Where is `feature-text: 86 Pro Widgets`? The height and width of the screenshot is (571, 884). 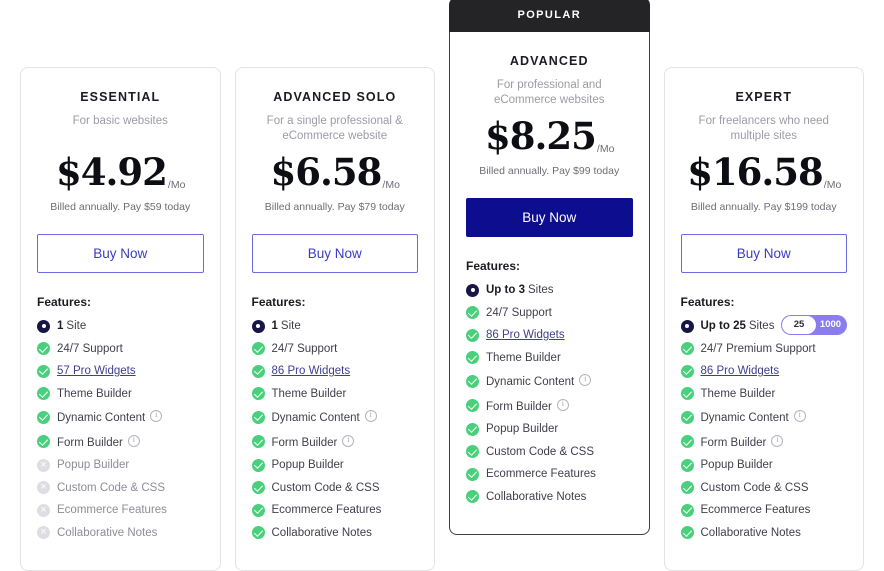
feature-text: 86 Pro Widgets is located at coordinates (311, 371).